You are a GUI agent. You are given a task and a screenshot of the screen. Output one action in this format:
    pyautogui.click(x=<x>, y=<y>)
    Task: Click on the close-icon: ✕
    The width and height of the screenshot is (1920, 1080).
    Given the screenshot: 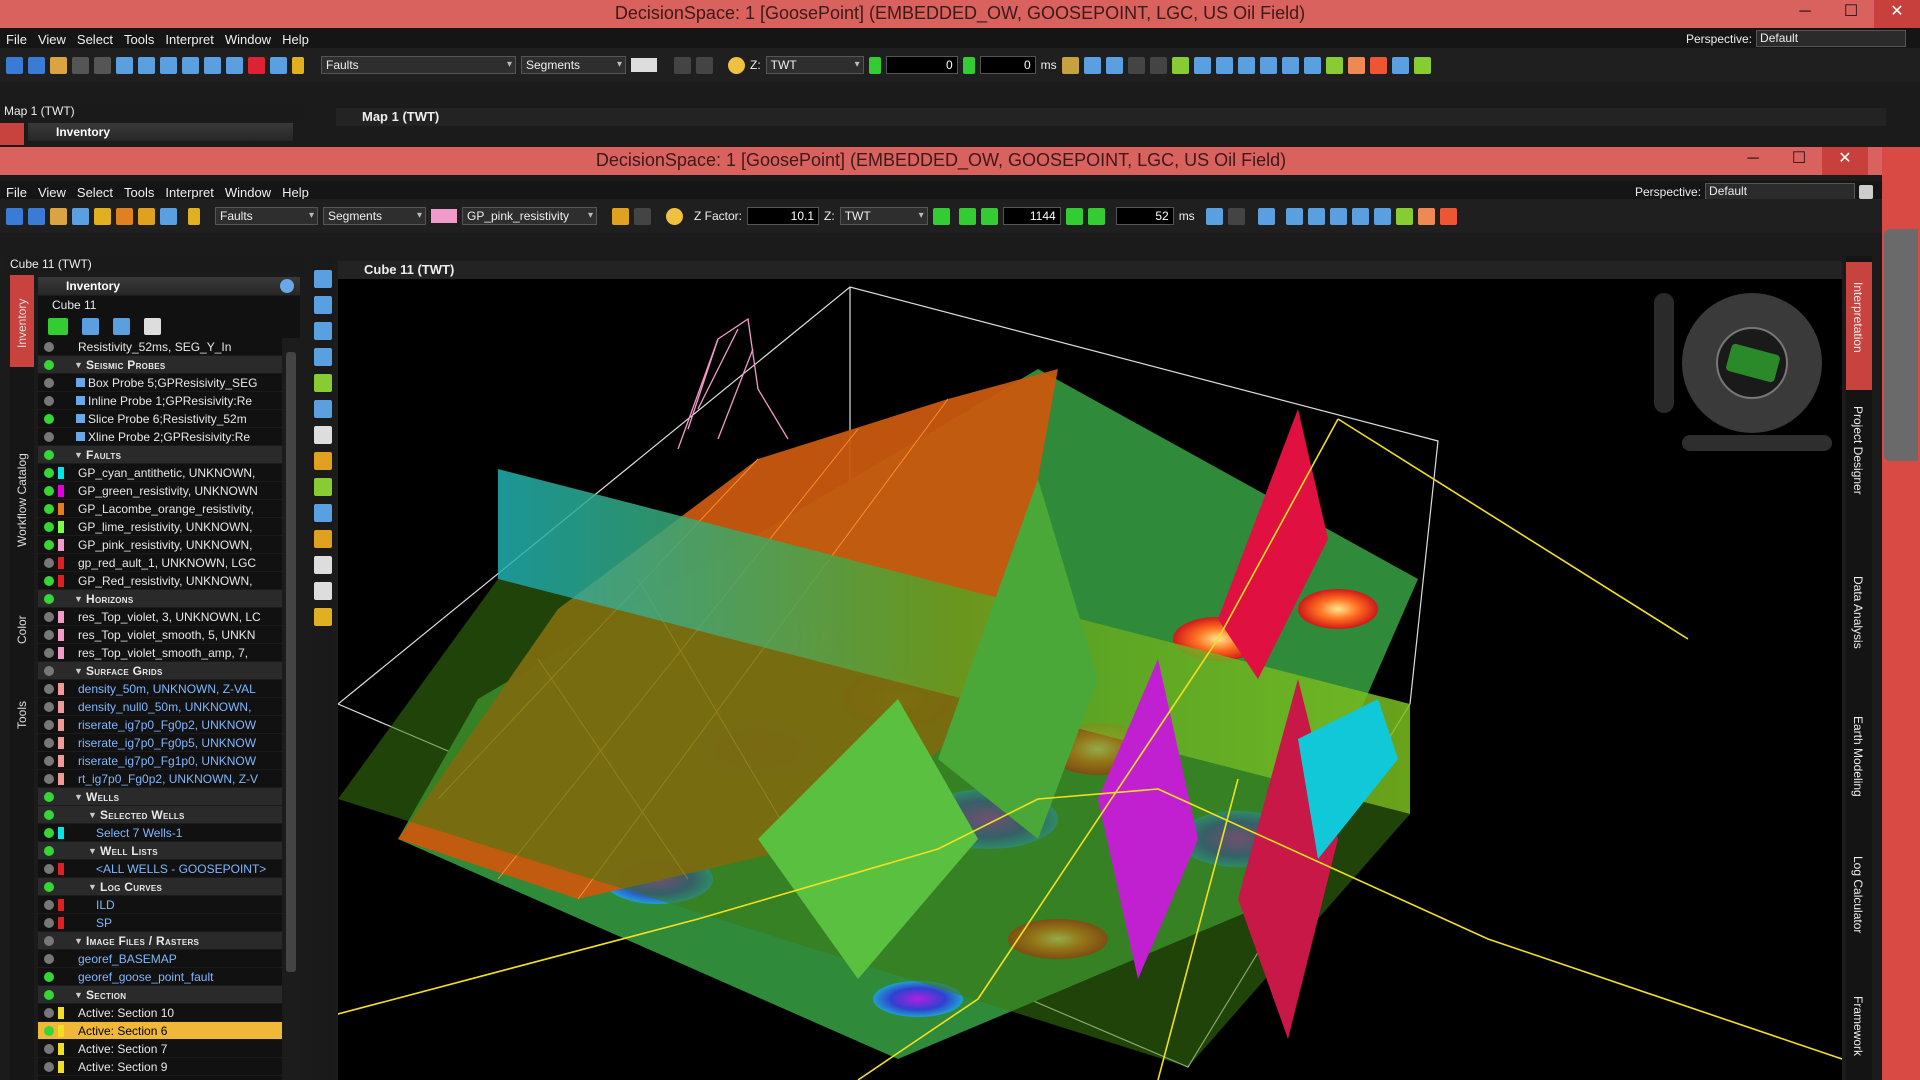 What is the action you would take?
    pyautogui.click(x=1897, y=14)
    